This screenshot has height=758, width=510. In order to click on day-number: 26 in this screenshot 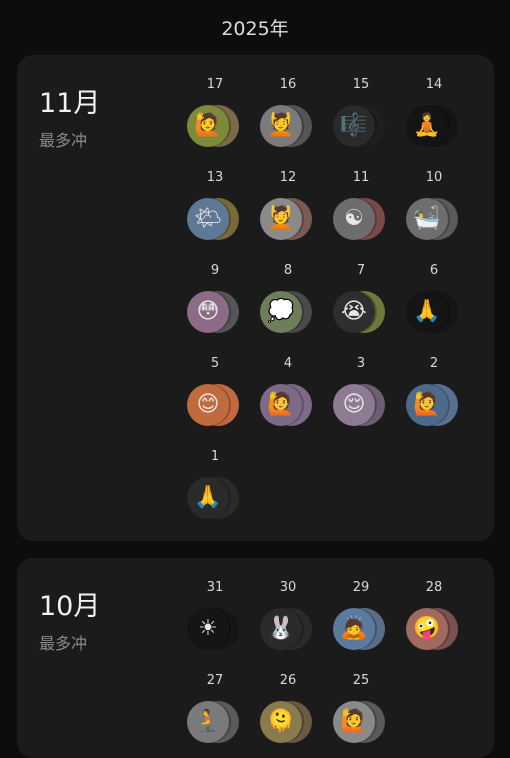, I will do `click(288, 680)`.